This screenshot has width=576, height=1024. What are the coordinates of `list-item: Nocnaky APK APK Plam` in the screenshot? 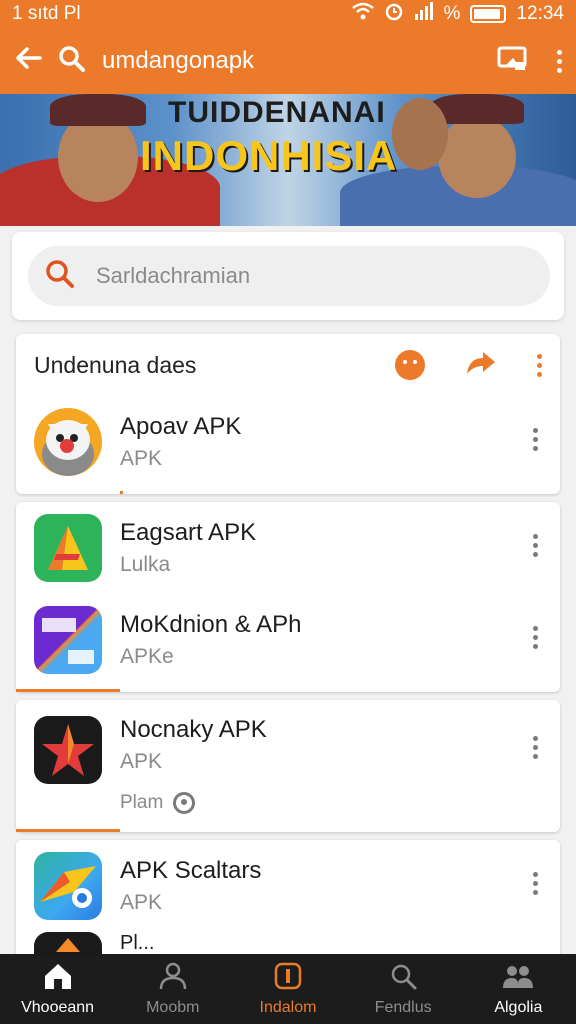 It's located at (288, 766).